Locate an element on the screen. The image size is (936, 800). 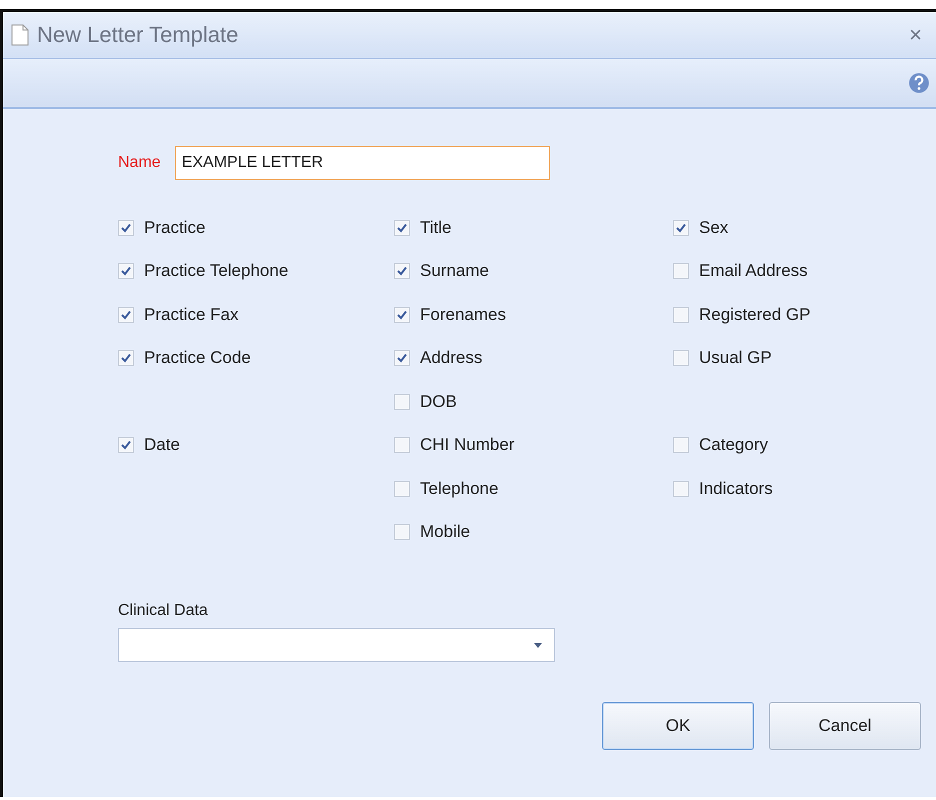
document-icon is located at coordinates (20, 35).